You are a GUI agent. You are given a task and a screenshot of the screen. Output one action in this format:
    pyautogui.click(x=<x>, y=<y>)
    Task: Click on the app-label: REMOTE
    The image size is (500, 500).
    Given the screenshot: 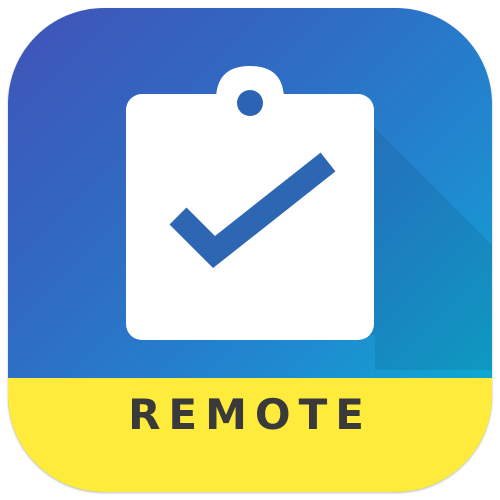 What is the action you would take?
    pyautogui.click(x=250, y=414)
    